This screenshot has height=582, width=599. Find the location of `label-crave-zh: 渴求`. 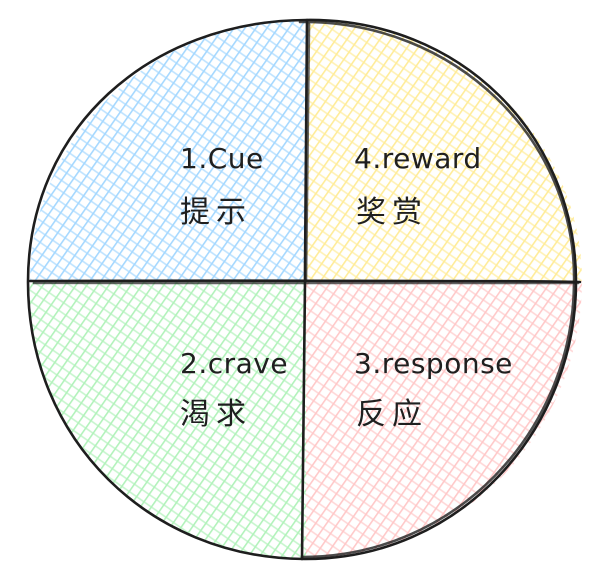

label-crave-zh: 渴求 is located at coordinates (216, 414).